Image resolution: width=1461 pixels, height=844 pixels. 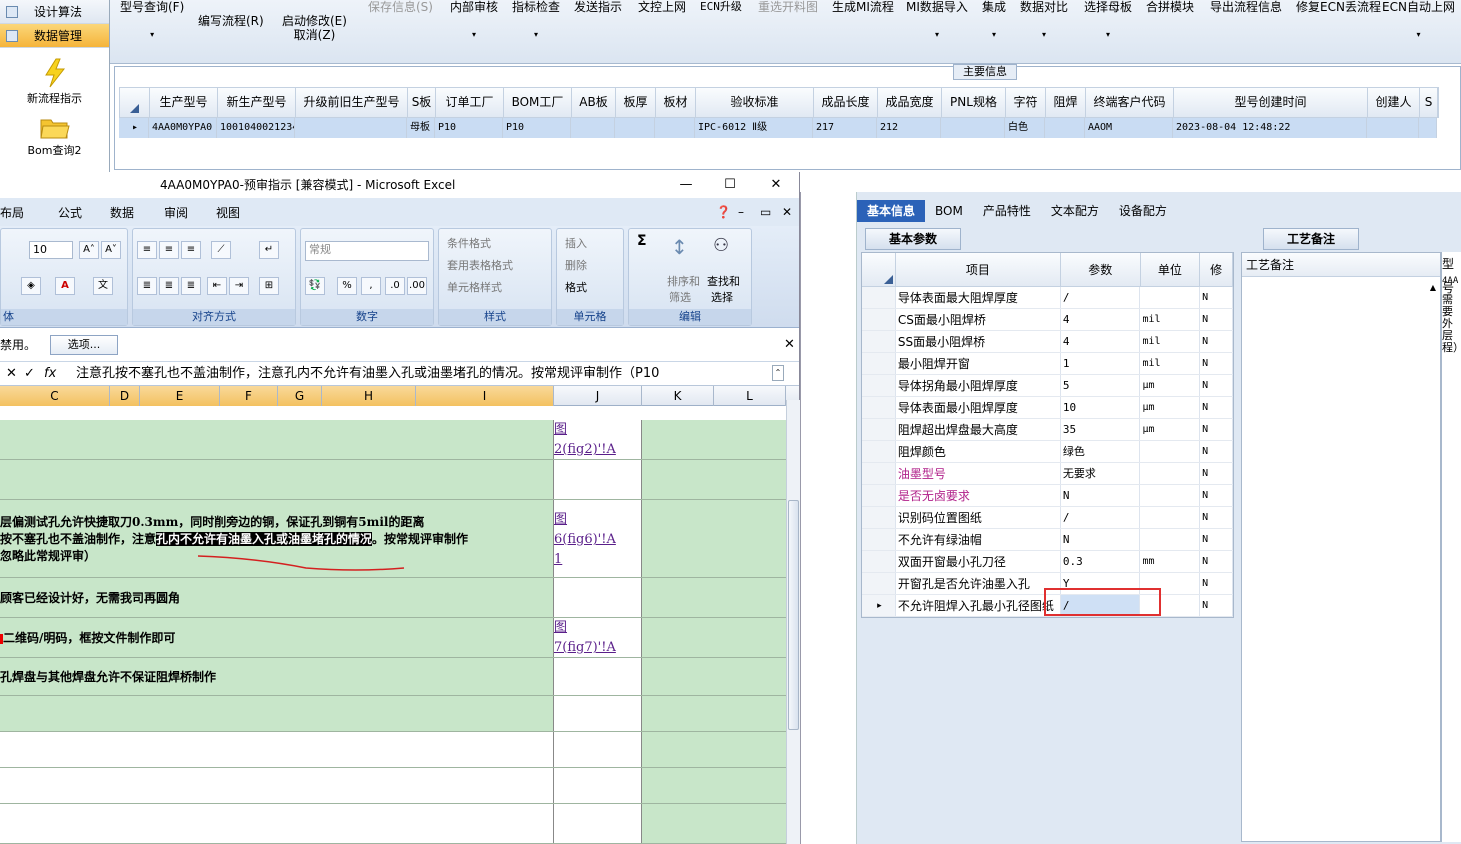 I want to click on sum-icon: Σ, so click(x=642, y=241).